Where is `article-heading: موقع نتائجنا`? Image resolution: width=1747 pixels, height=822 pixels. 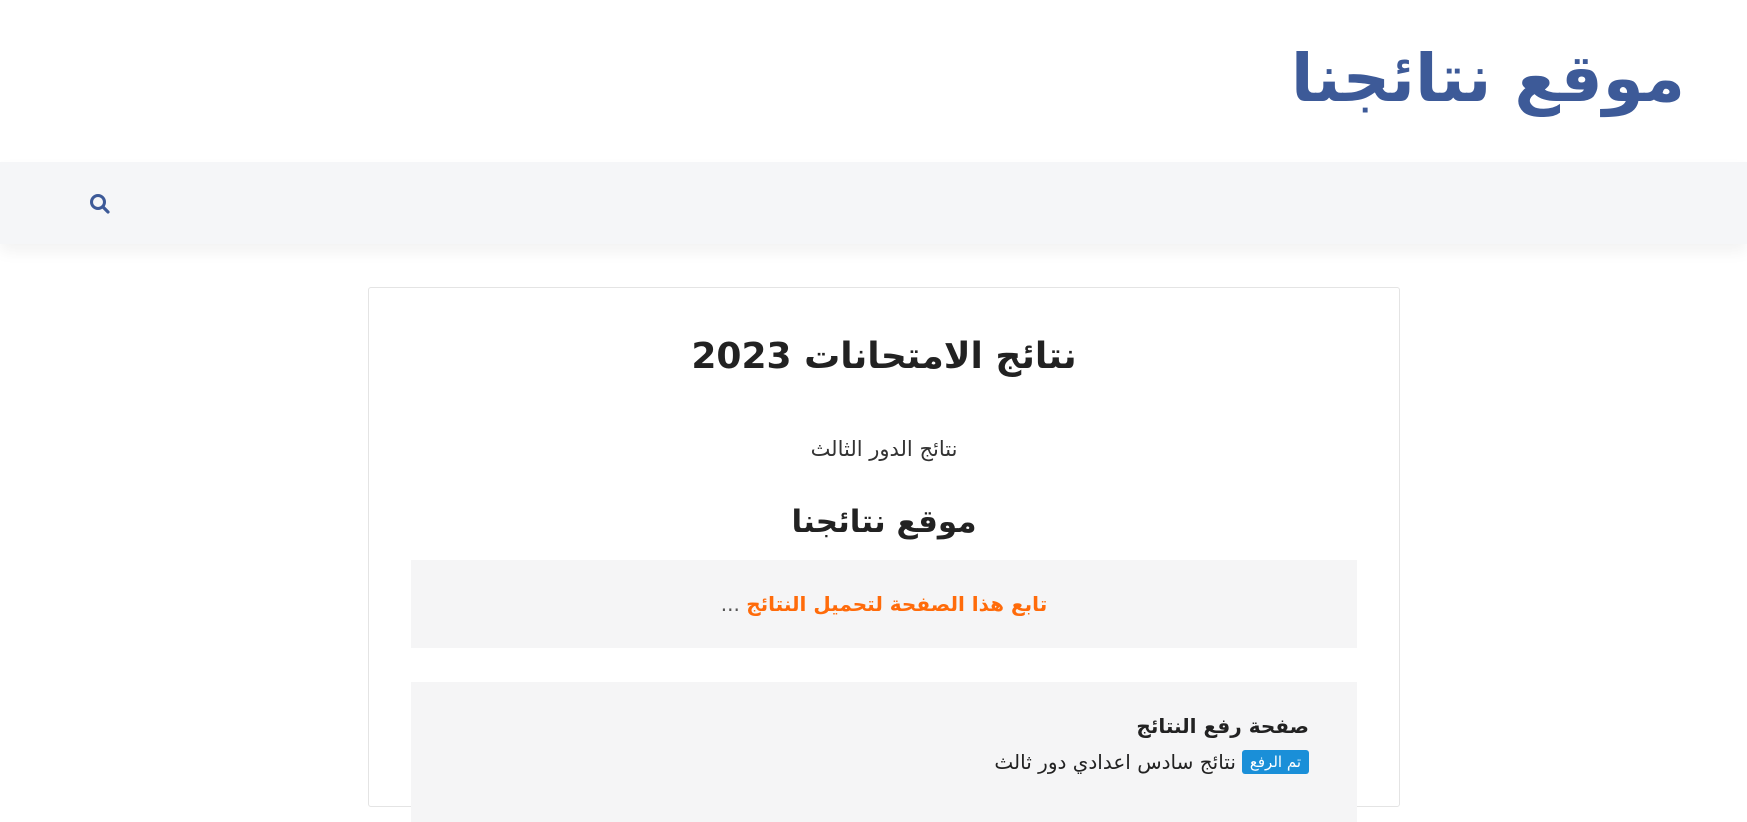 article-heading: موقع نتائجنا is located at coordinates (884, 522).